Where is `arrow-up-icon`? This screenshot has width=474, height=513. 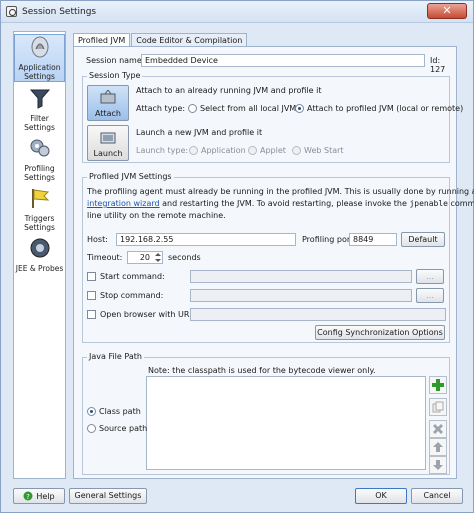
arrow-up-icon is located at coordinates (438, 447).